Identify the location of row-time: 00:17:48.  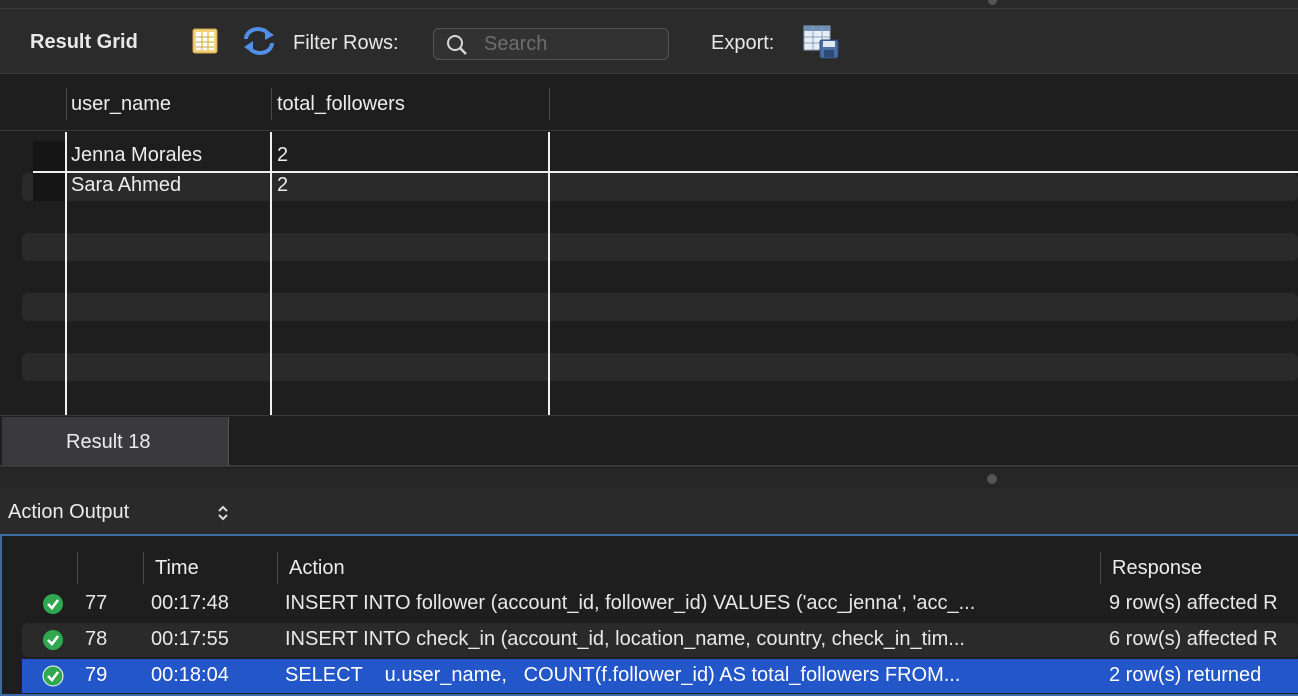
(190, 603).